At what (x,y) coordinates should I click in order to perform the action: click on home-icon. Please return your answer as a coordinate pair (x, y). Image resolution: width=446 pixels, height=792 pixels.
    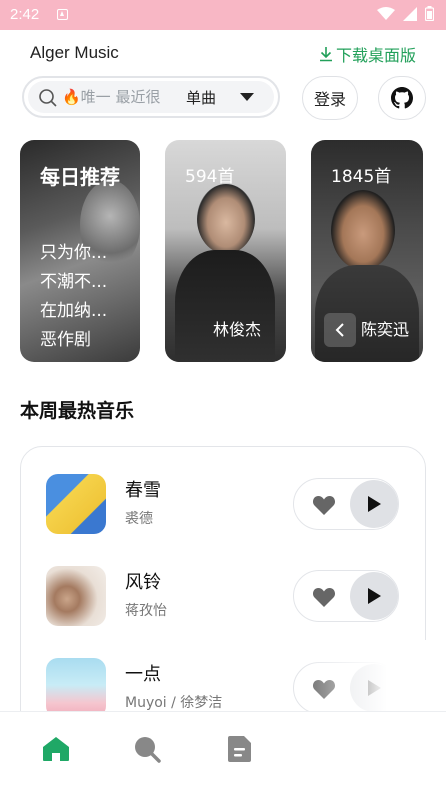
    Looking at the image, I should click on (56, 749).